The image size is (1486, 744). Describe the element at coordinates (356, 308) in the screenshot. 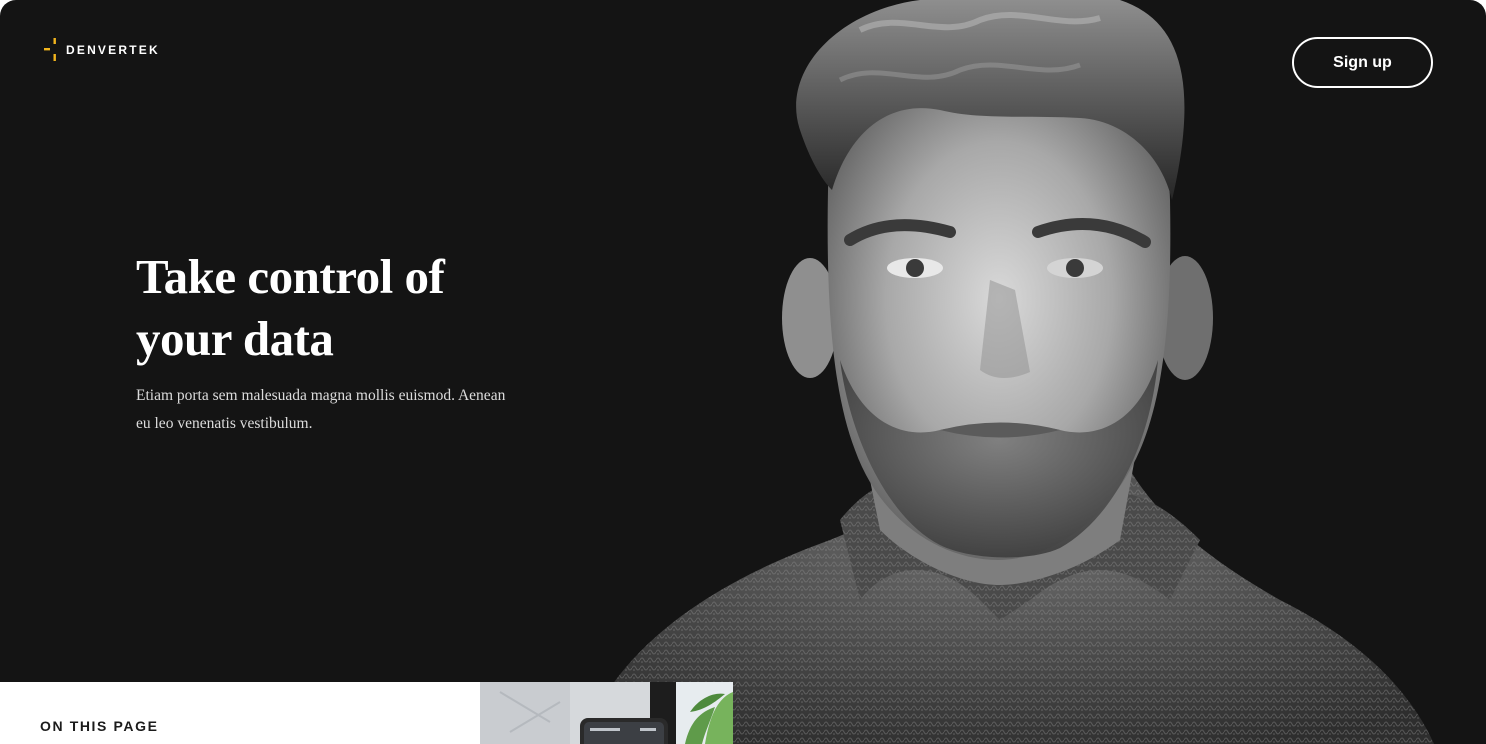

I see `hero-title: Take control of your data` at that location.